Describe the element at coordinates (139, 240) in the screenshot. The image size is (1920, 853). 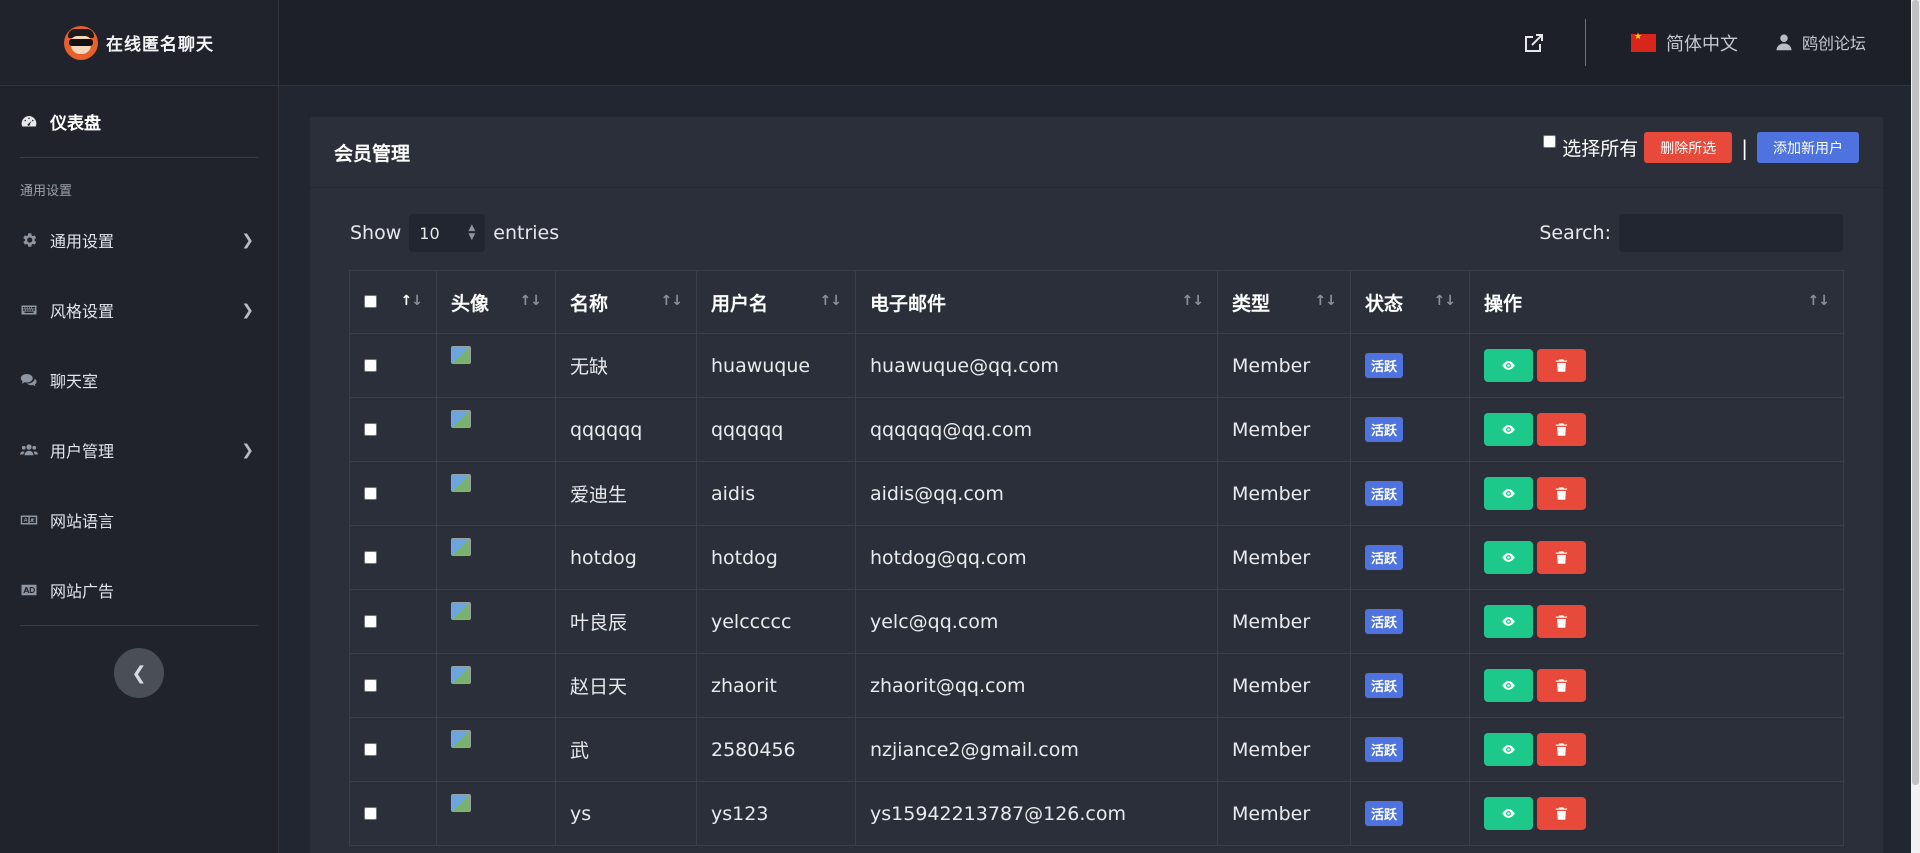
I see `sidebar-item-general-settings: 通用设置 ❯` at that location.